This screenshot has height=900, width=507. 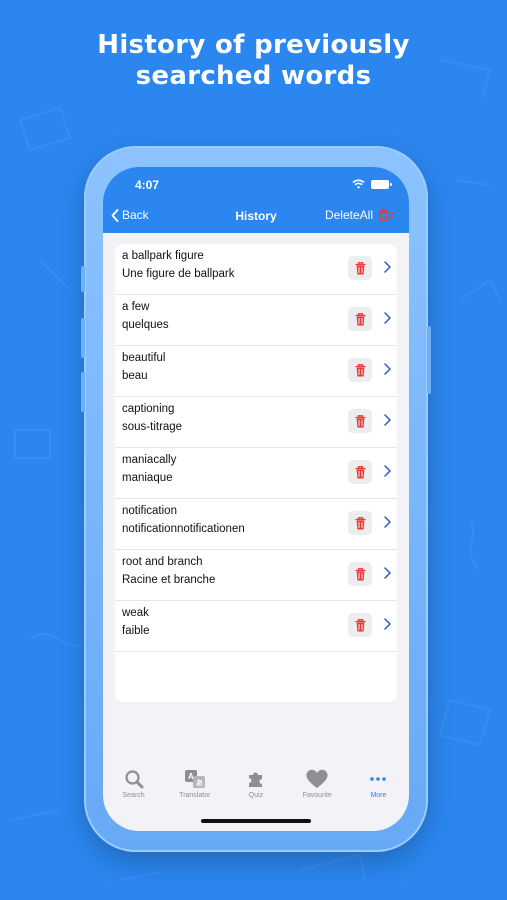 I want to click on heart-icon, so click(x=317, y=778).